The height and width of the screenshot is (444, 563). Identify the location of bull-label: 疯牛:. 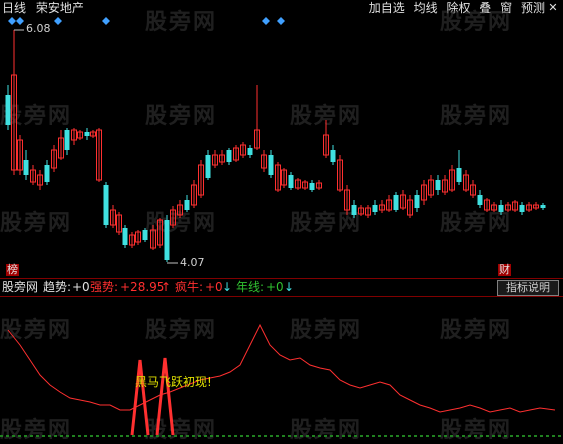
(189, 287).